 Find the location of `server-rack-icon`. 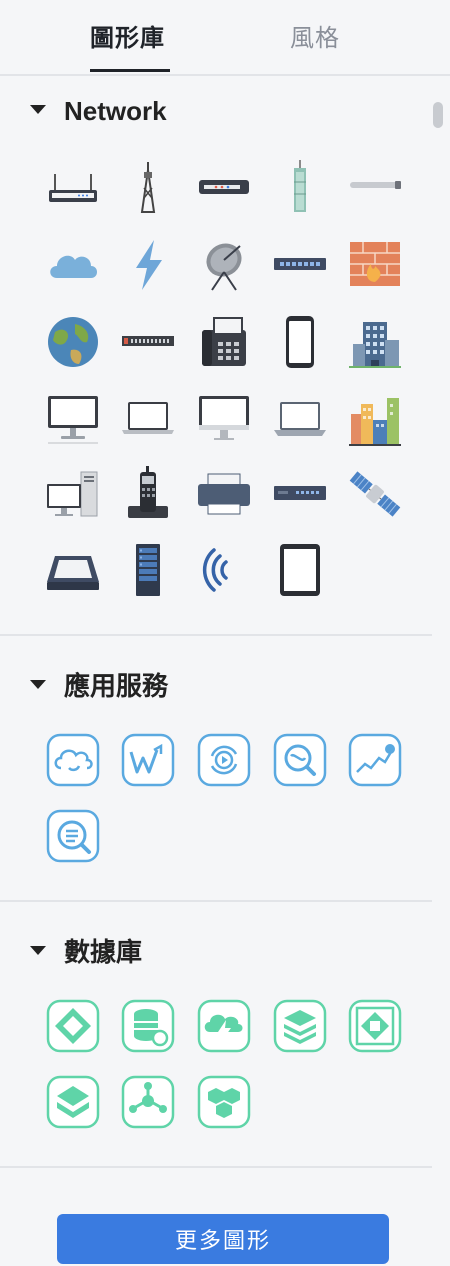

server-rack-icon is located at coordinates (148, 570).